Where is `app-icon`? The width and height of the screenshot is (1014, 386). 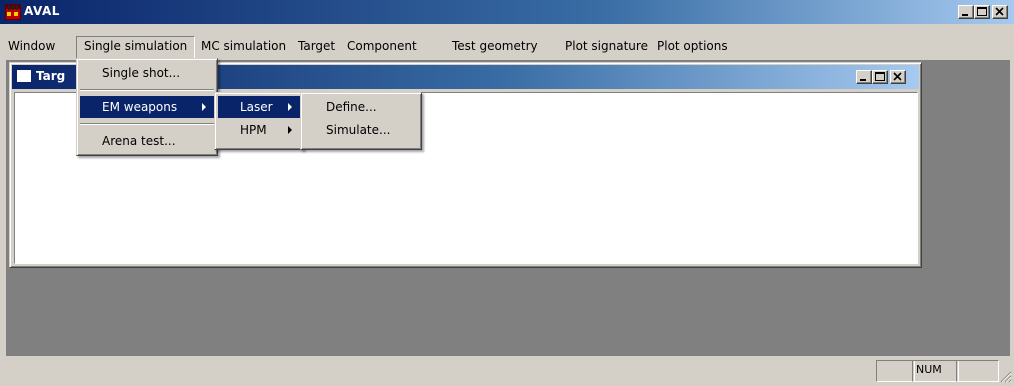
app-icon is located at coordinates (13, 12).